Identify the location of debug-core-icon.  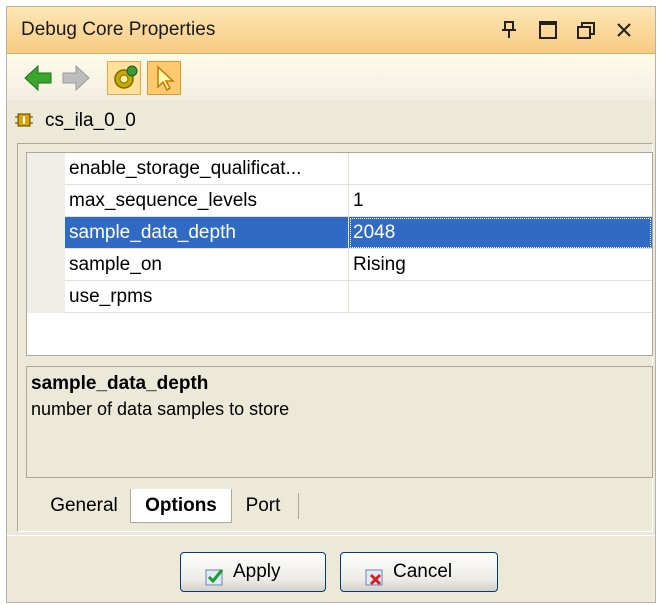
(24, 120).